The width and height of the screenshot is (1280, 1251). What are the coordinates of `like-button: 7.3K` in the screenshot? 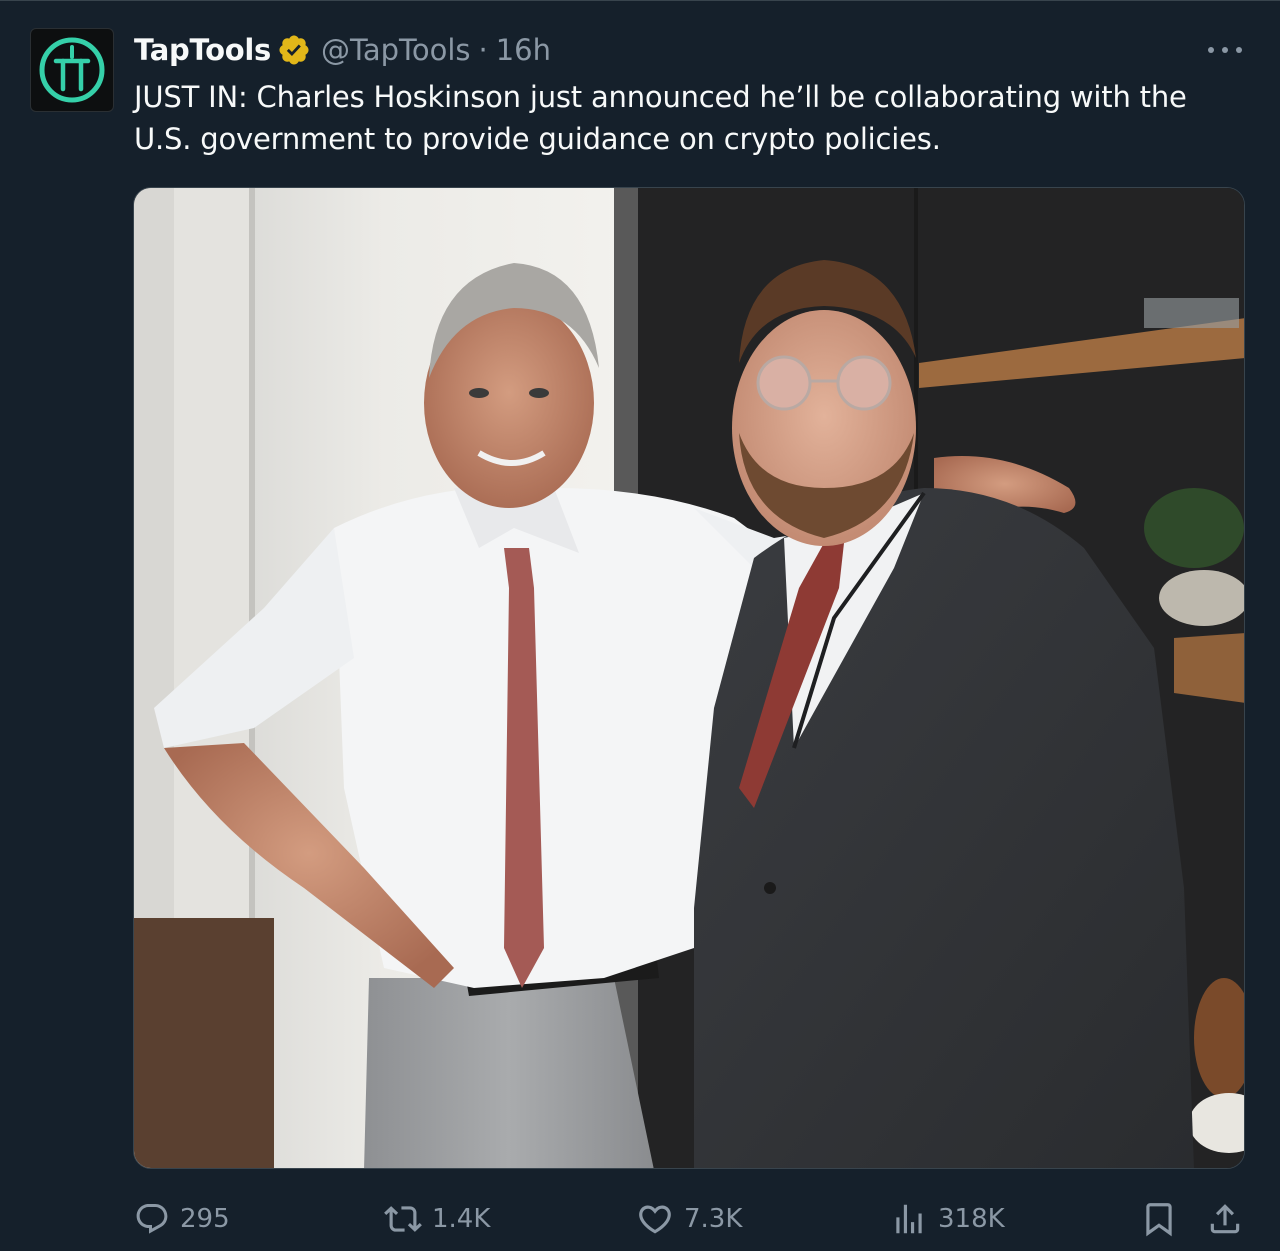 It's located at (689, 1219).